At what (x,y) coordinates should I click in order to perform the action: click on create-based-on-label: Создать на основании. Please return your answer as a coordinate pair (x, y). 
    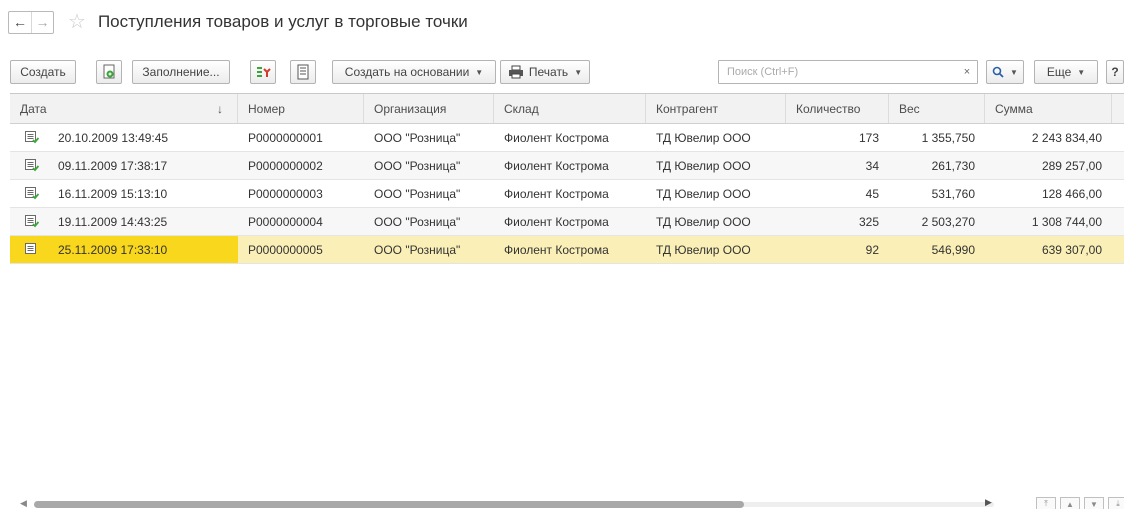
    Looking at the image, I should click on (407, 72).